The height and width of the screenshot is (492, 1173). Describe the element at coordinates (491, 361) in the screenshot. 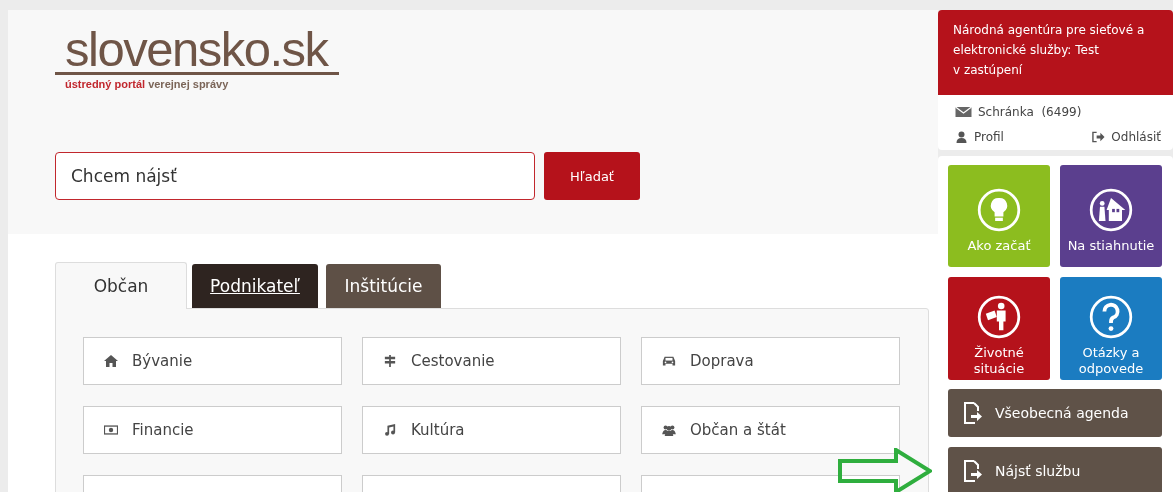

I see `category-card: Cestovanie` at that location.